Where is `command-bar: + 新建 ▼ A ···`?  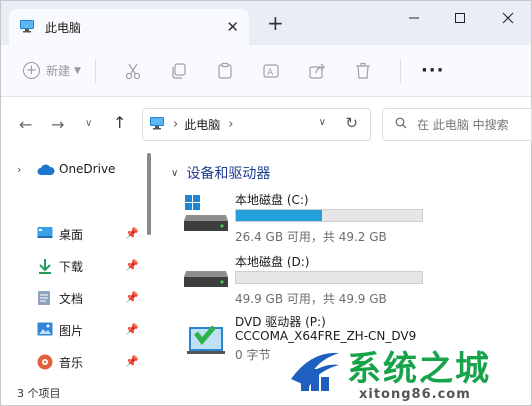 command-bar: + 新建 ▼ A ··· is located at coordinates (266, 71).